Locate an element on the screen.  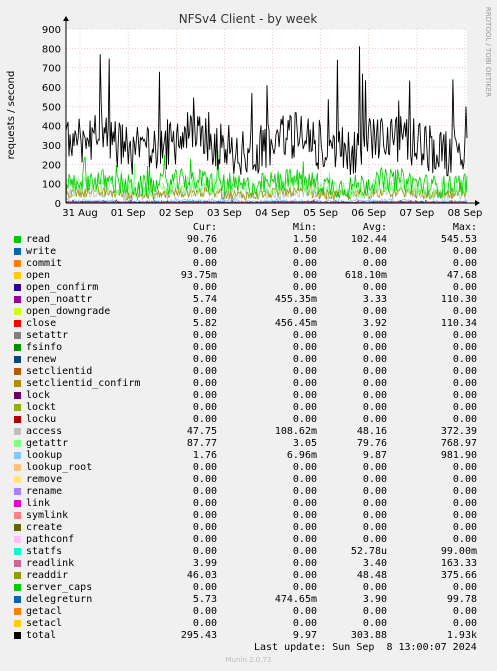
legend-value-cur: 47.75 is located at coordinates (201, 431).